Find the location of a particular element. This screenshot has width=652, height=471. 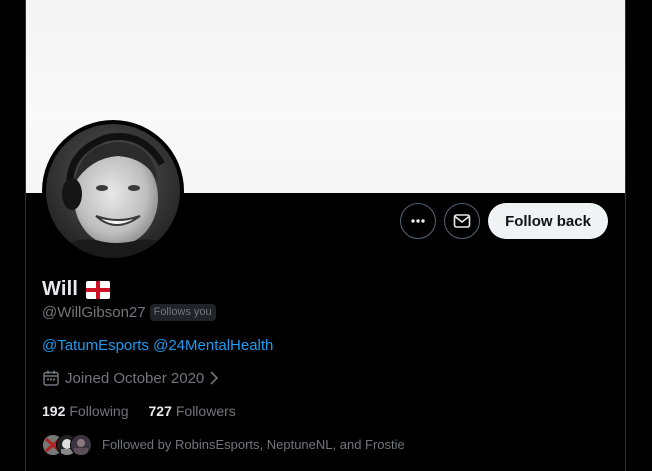

follower-avatar is located at coordinates (81, 445).